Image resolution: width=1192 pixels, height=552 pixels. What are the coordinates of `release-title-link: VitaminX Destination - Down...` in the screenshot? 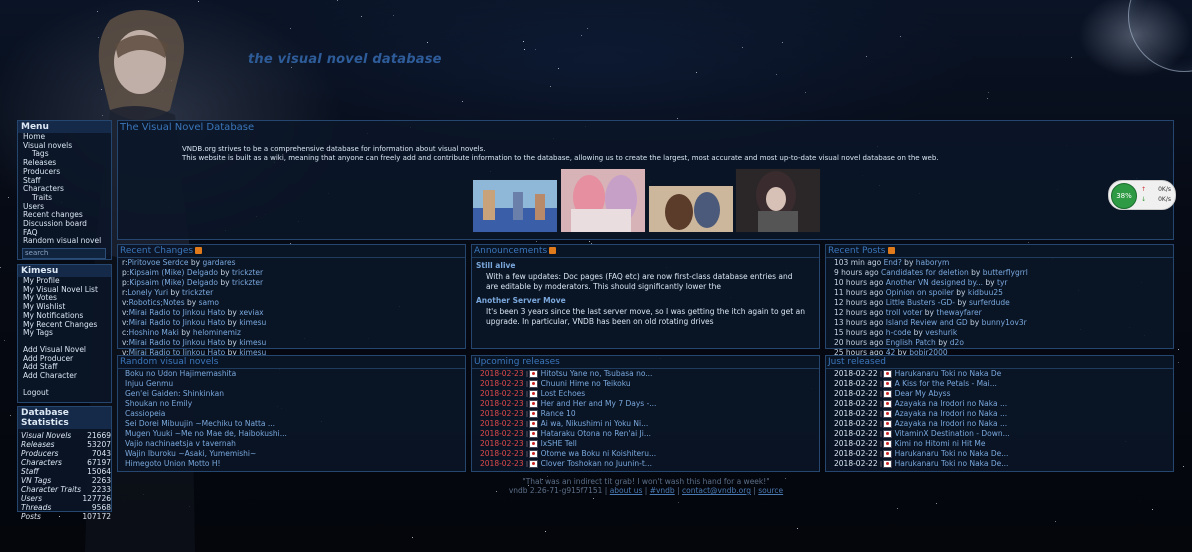 It's located at (952, 433).